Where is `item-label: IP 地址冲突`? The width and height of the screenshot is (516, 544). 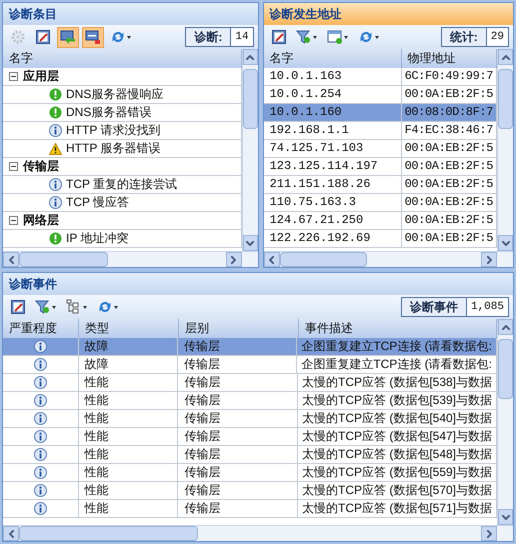 item-label: IP 地址冲突 is located at coordinates (97, 238).